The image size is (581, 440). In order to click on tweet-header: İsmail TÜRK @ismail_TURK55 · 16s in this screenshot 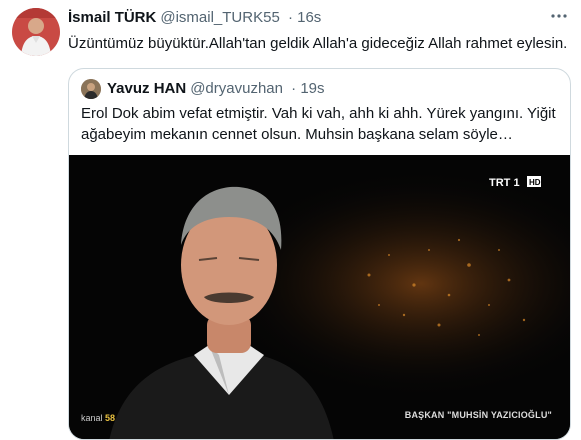, I will do `click(304, 19)`.